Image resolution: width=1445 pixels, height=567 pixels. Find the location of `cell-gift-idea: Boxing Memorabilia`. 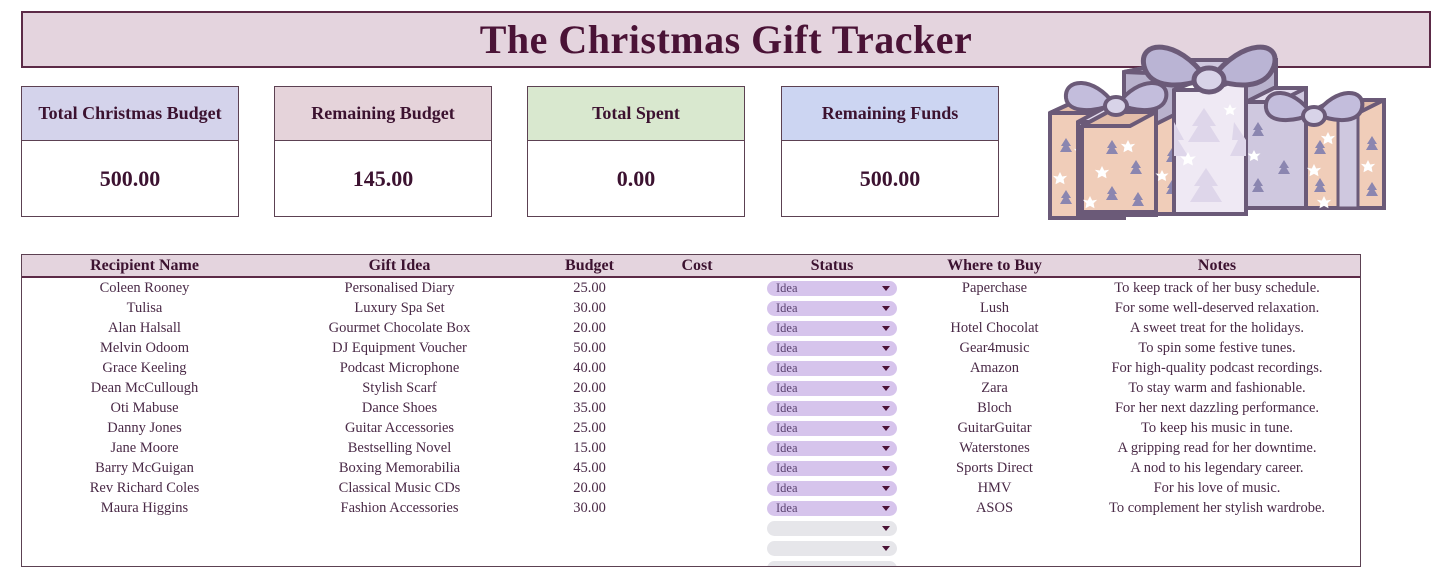

cell-gift-idea: Boxing Memorabilia is located at coordinates (399, 468).